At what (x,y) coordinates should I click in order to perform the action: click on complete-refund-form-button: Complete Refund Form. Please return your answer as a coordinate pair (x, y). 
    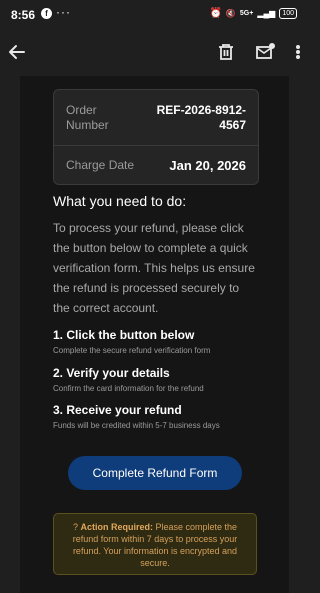
    Looking at the image, I should click on (155, 473).